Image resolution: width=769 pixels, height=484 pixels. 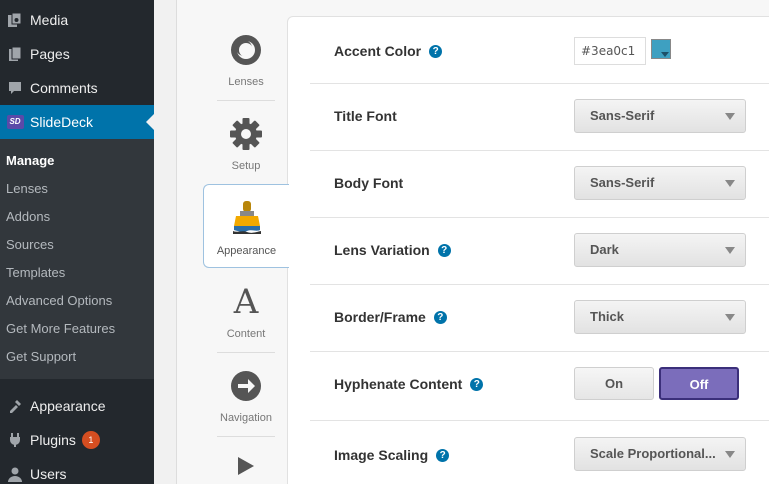 What do you see at coordinates (59, 300) in the screenshot?
I see `submenu-advanced-options: Advanced Options` at bounding box center [59, 300].